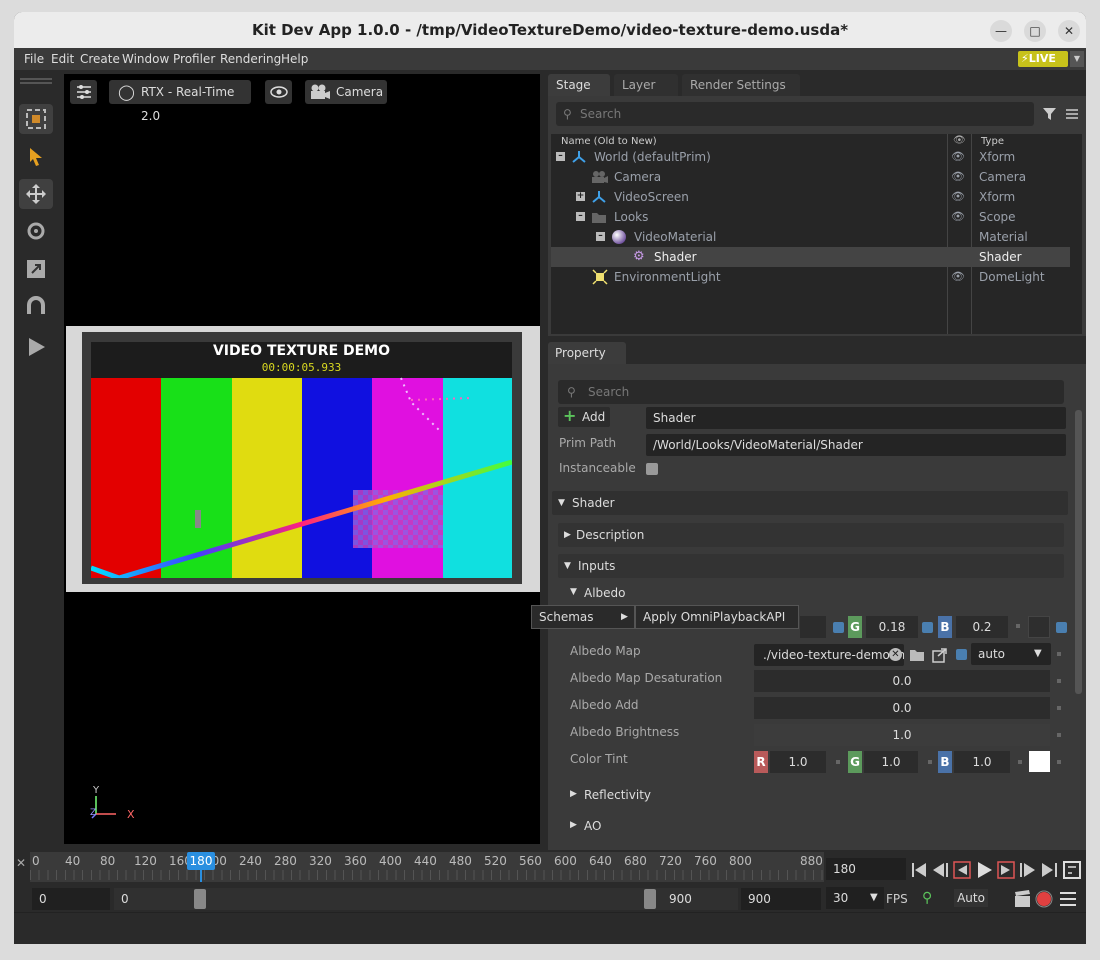 Image resolution: width=1100 pixels, height=960 pixels. Describe the element at coordinates (1001, 31) in the screenshot. I see `minimize-button: —` at that location.